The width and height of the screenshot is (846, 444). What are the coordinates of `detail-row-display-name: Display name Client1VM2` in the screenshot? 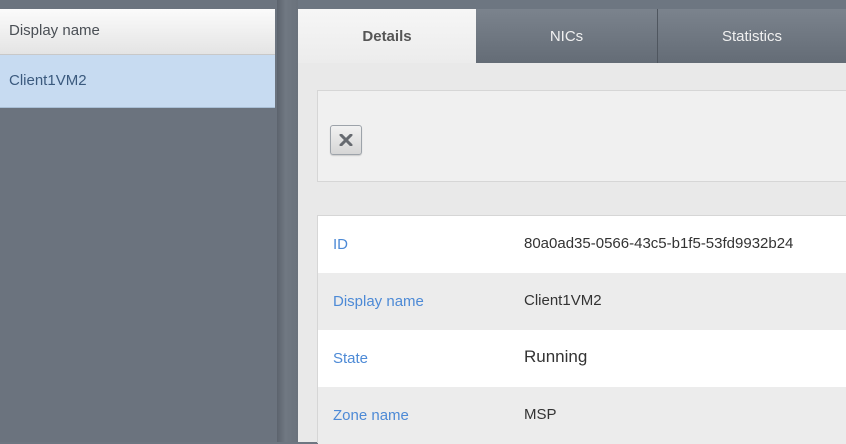 It's located at (582, 301).